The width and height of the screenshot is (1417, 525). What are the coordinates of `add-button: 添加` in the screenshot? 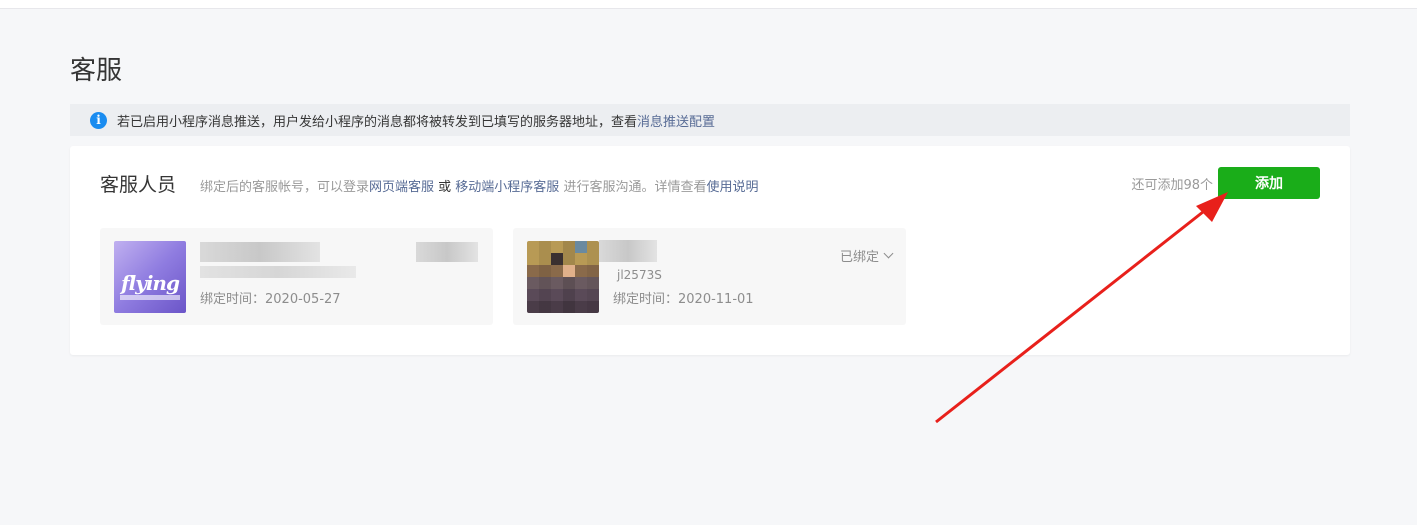 It's located at (1269, 183).